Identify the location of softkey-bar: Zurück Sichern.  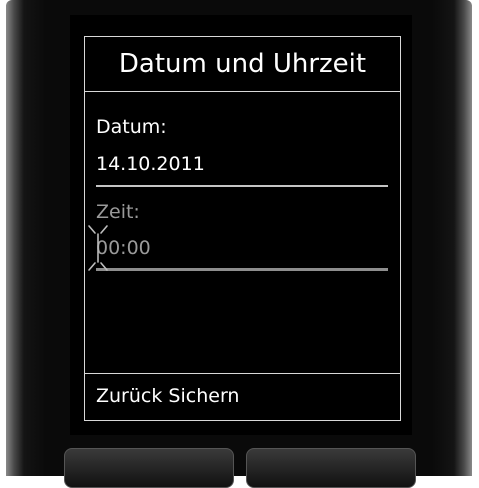
(167, 396).